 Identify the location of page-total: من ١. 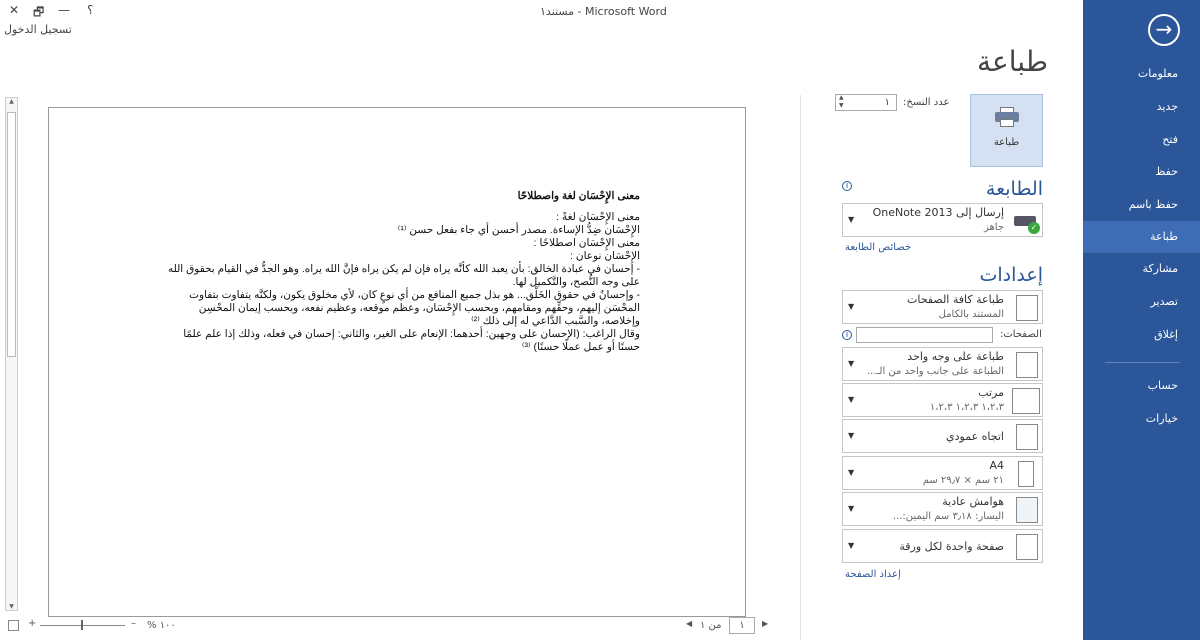
(711, 625).